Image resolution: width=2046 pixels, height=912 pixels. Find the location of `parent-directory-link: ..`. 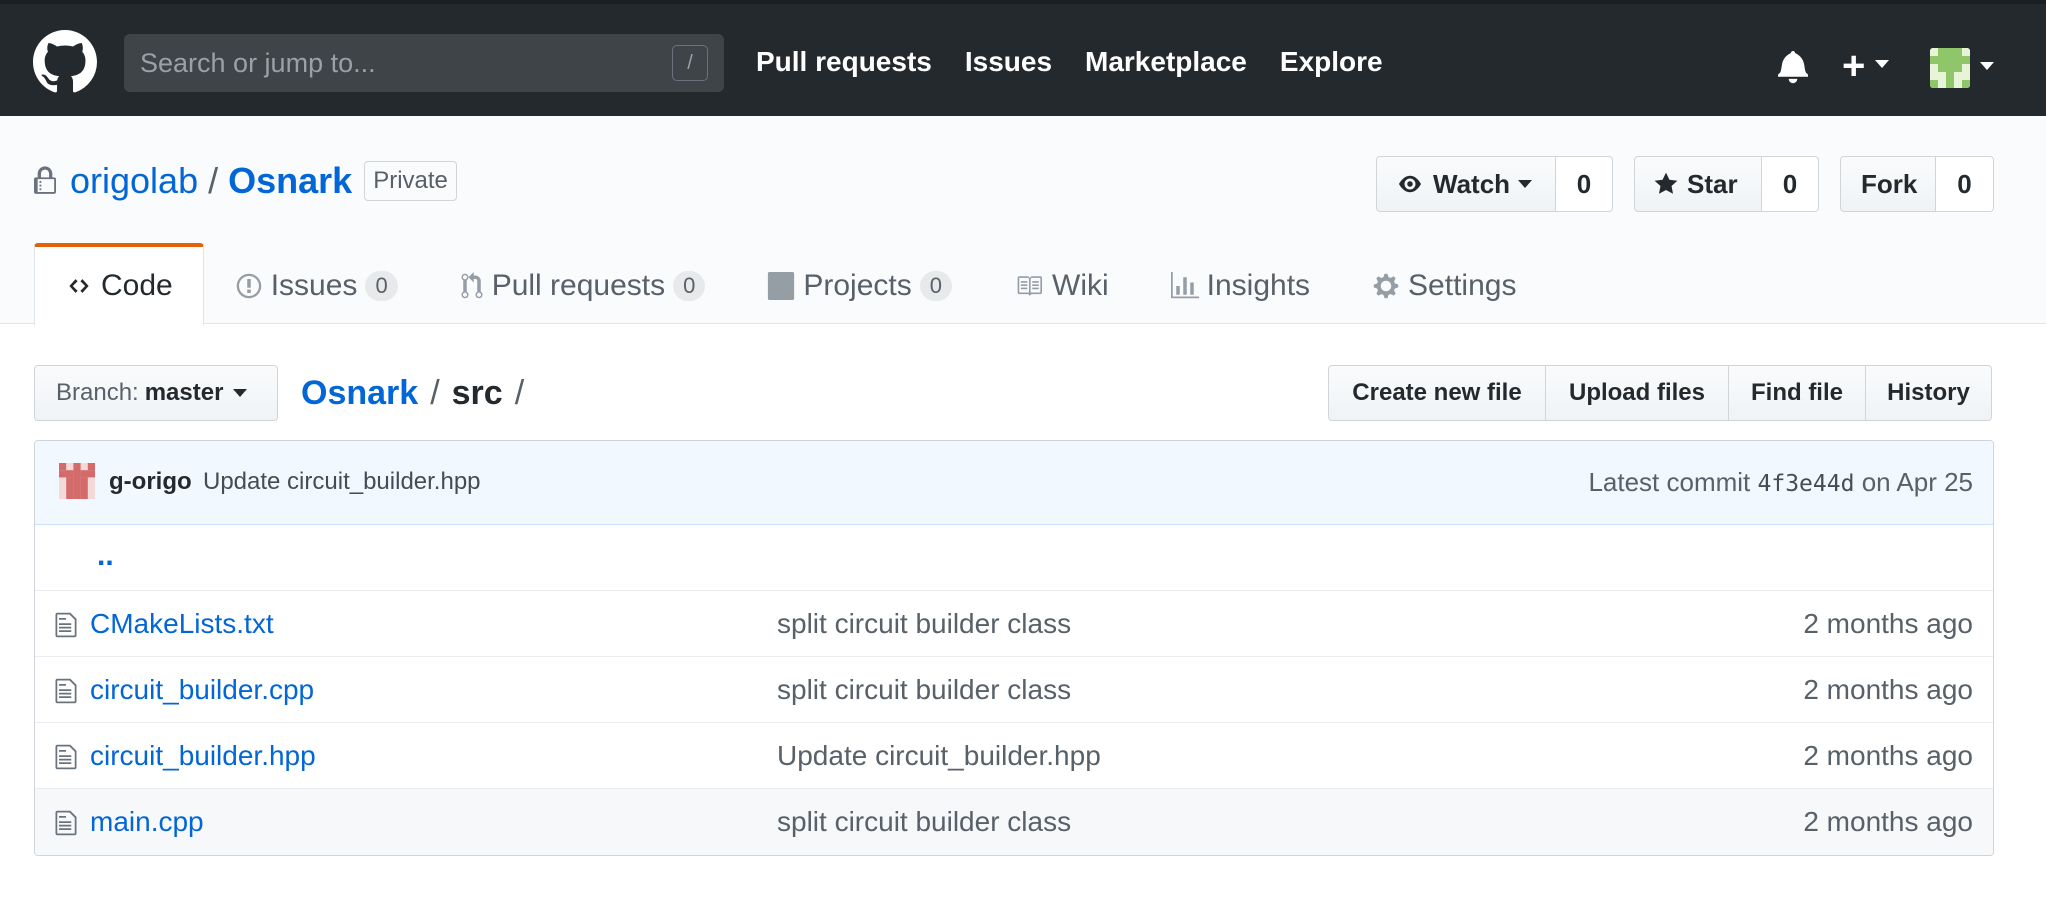

parent-directory-link: .. is located at coordinates (105, 556).